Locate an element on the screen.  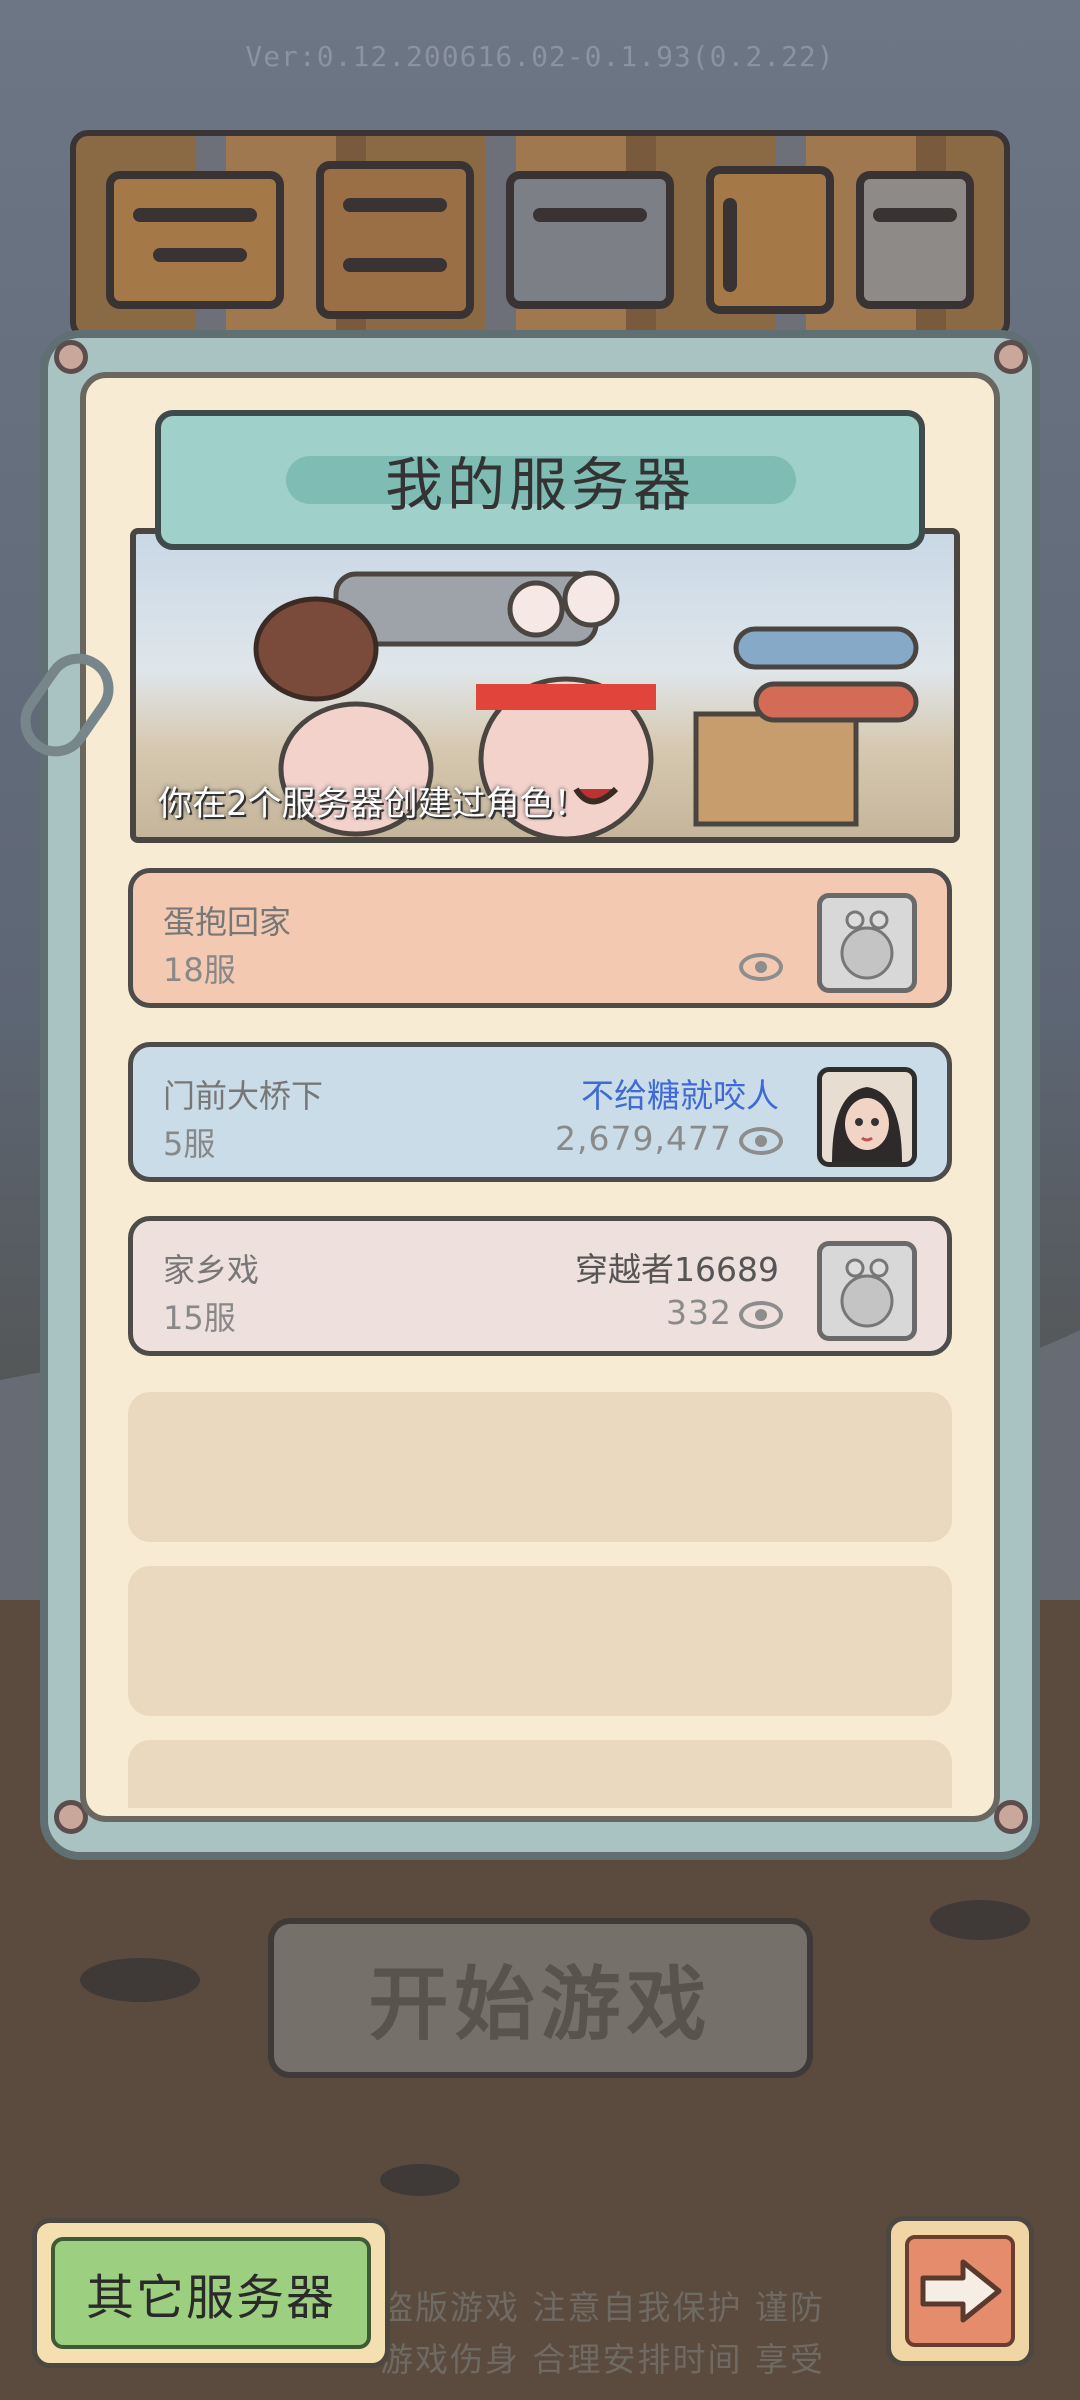
panel-title: 我的服务器 is located at coordinates (539, 485).